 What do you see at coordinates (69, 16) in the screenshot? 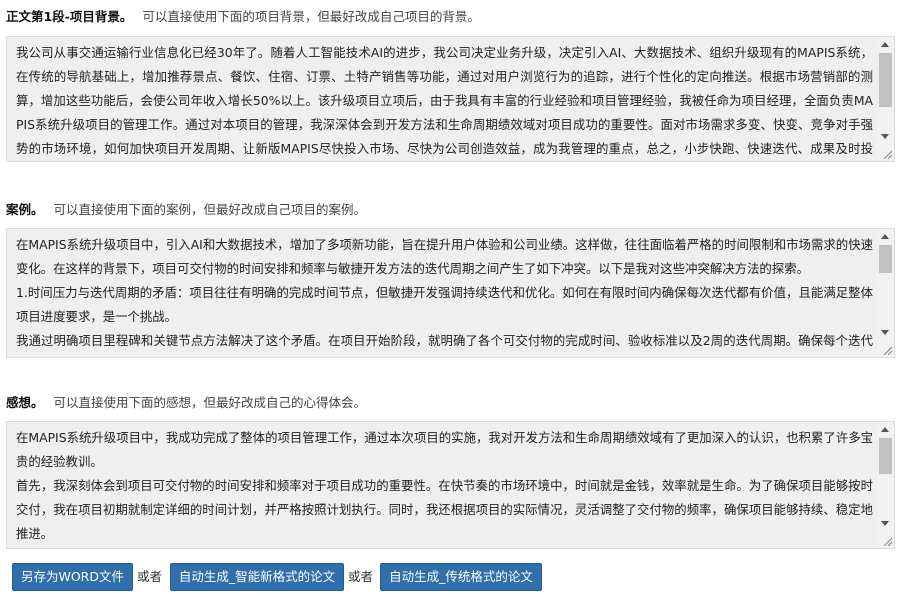
I see `section-title: 正文第1段-项目背景。` at bounding box center [69, 16].